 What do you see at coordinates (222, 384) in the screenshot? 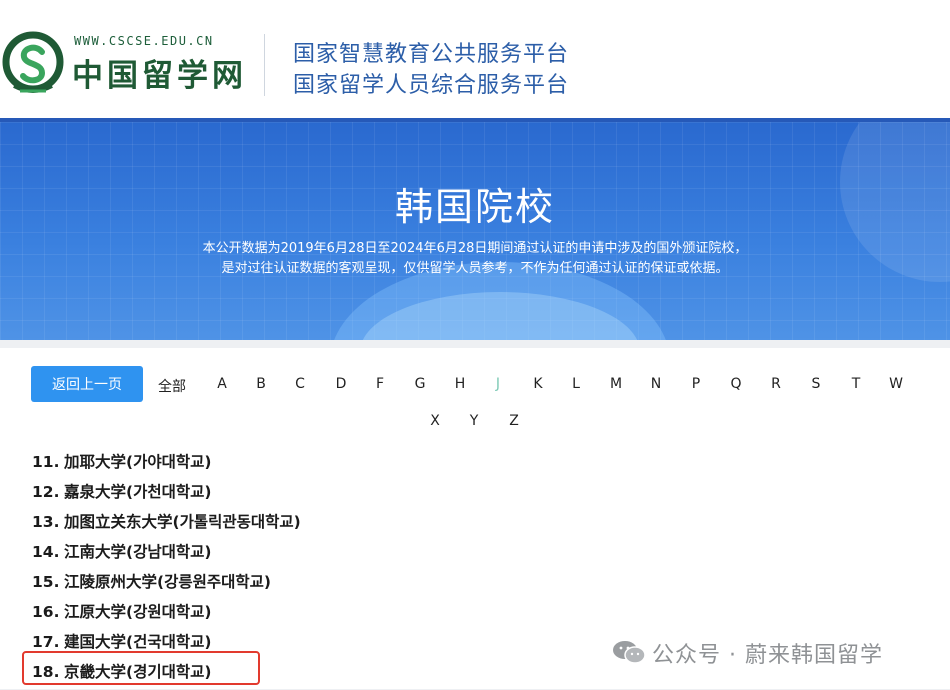
I see `letter-filter-a: A` at bounding box center [222, 384].